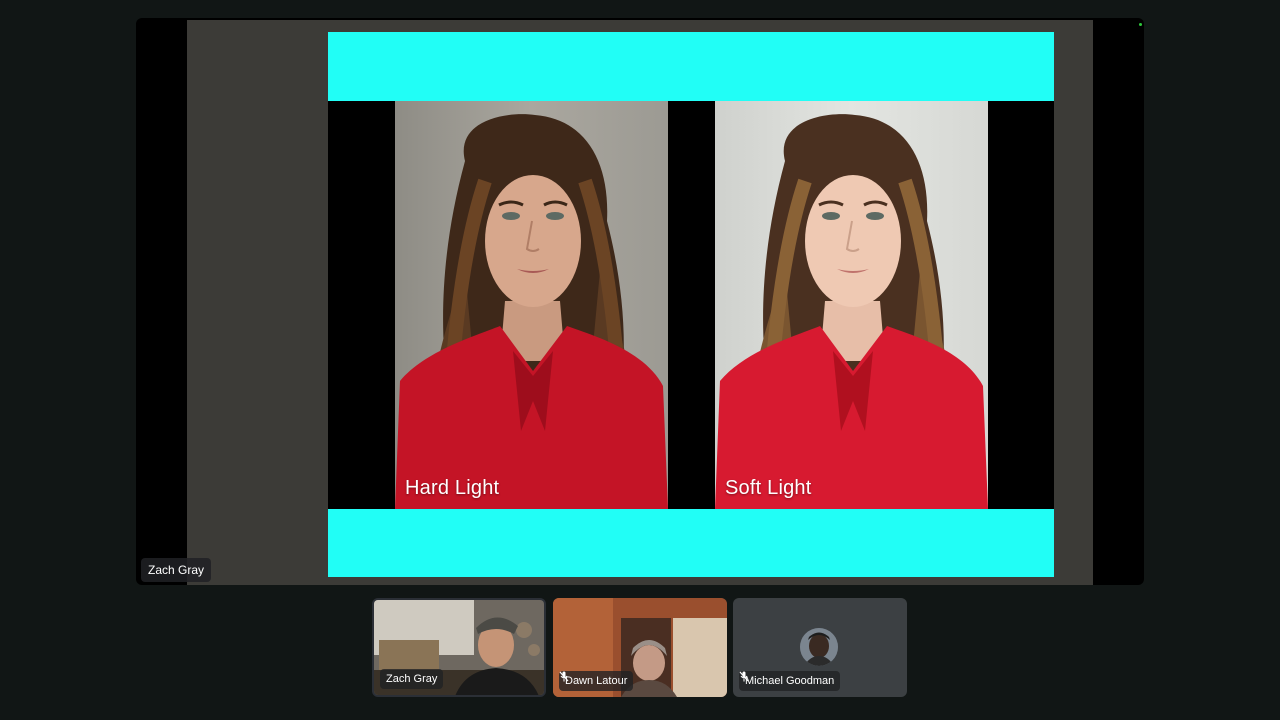 This screenshot has height=720, width=1280. What do you see at coordinates (176, 570) in the screenshot?
I see `active-speaker-name: Zach Gray` at bounding box center [176, 570].